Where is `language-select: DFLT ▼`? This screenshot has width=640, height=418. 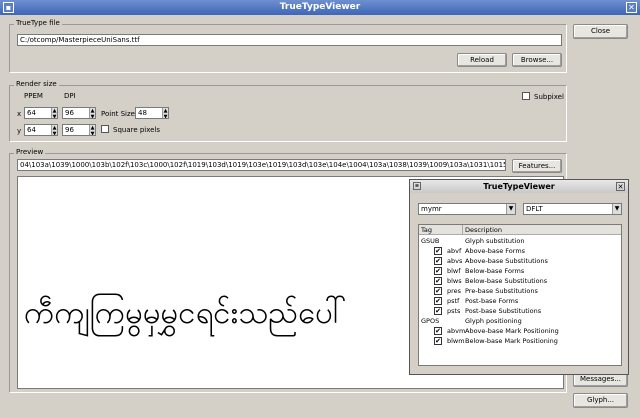
language-select: DFLT ▼ is located at coordinates (572, 209).